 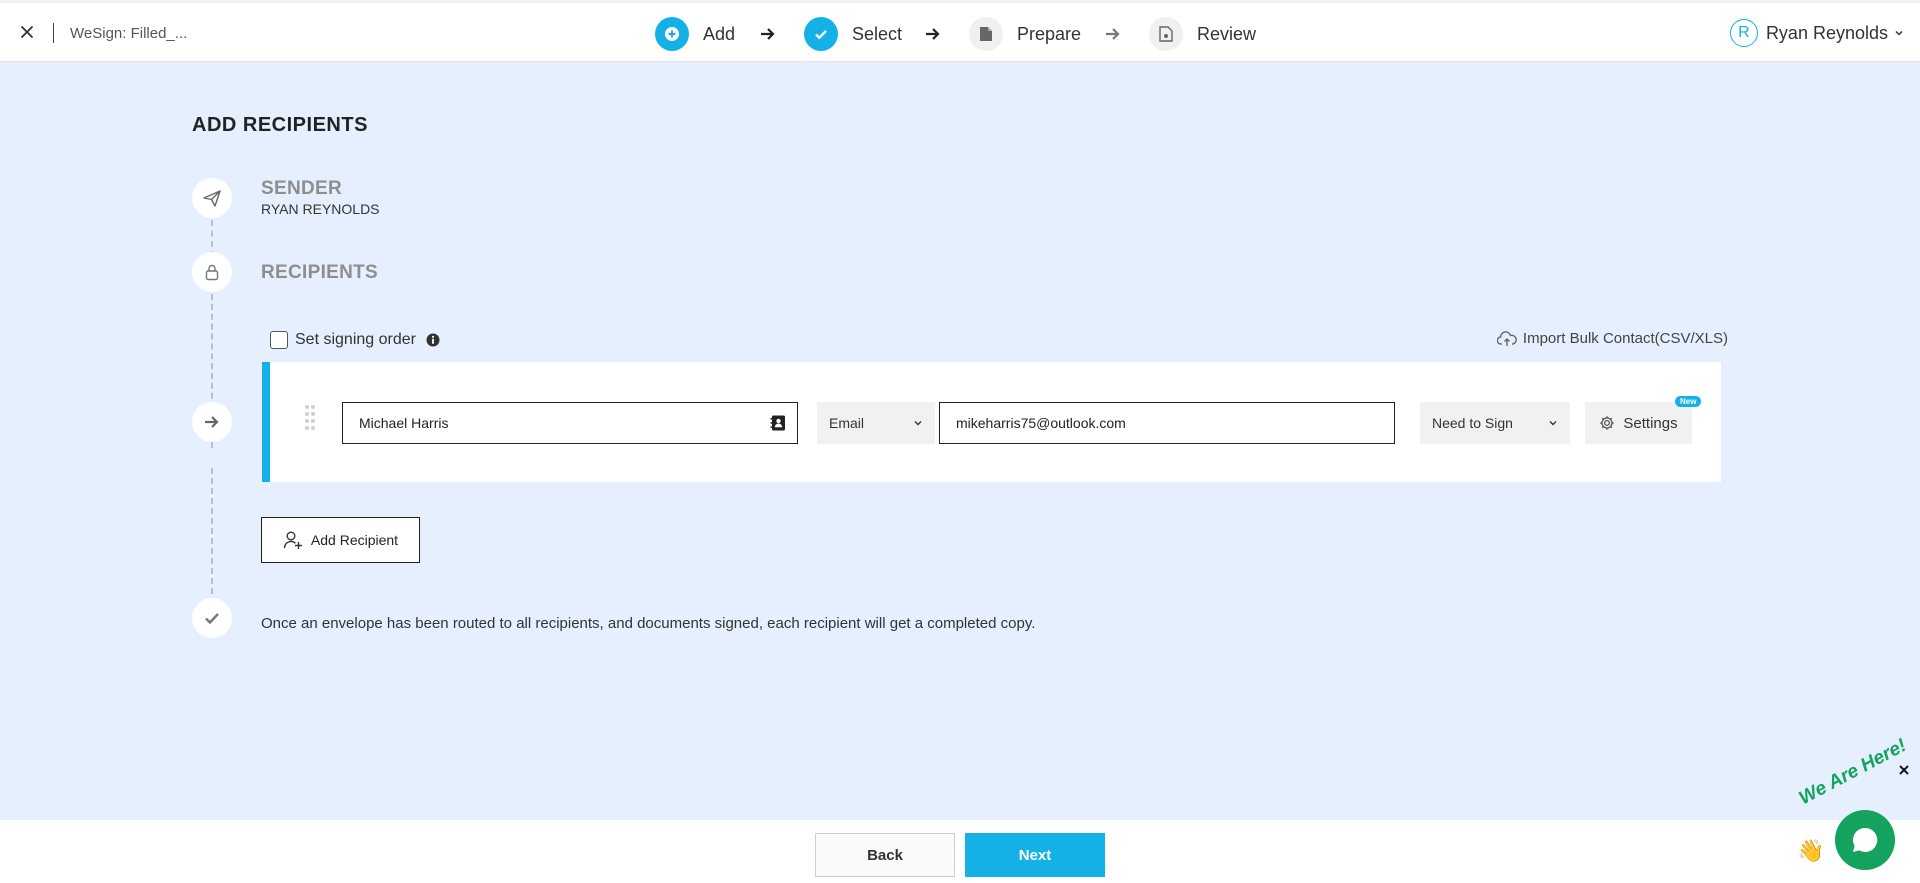 What do you see at coordinates (1049, 33) in the screenshot?
I see `step-label: Prepare` at bounding box center [1049, 33].